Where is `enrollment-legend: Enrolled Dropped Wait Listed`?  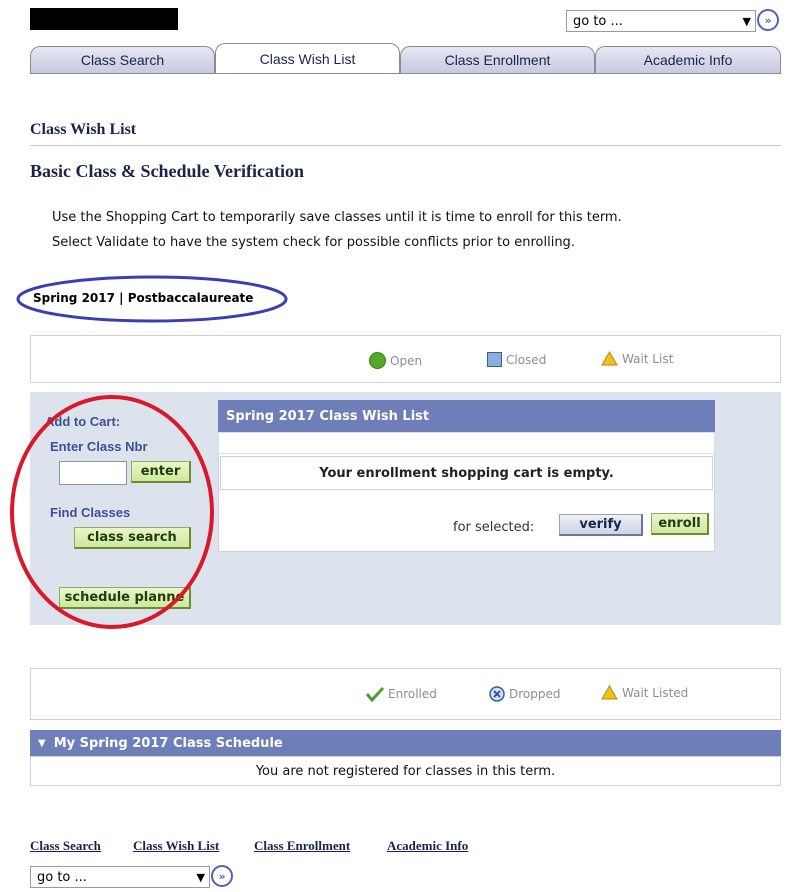
enrollment-legend: Enrolled Dropped Wait Listed is located at coordinates (405, 694).